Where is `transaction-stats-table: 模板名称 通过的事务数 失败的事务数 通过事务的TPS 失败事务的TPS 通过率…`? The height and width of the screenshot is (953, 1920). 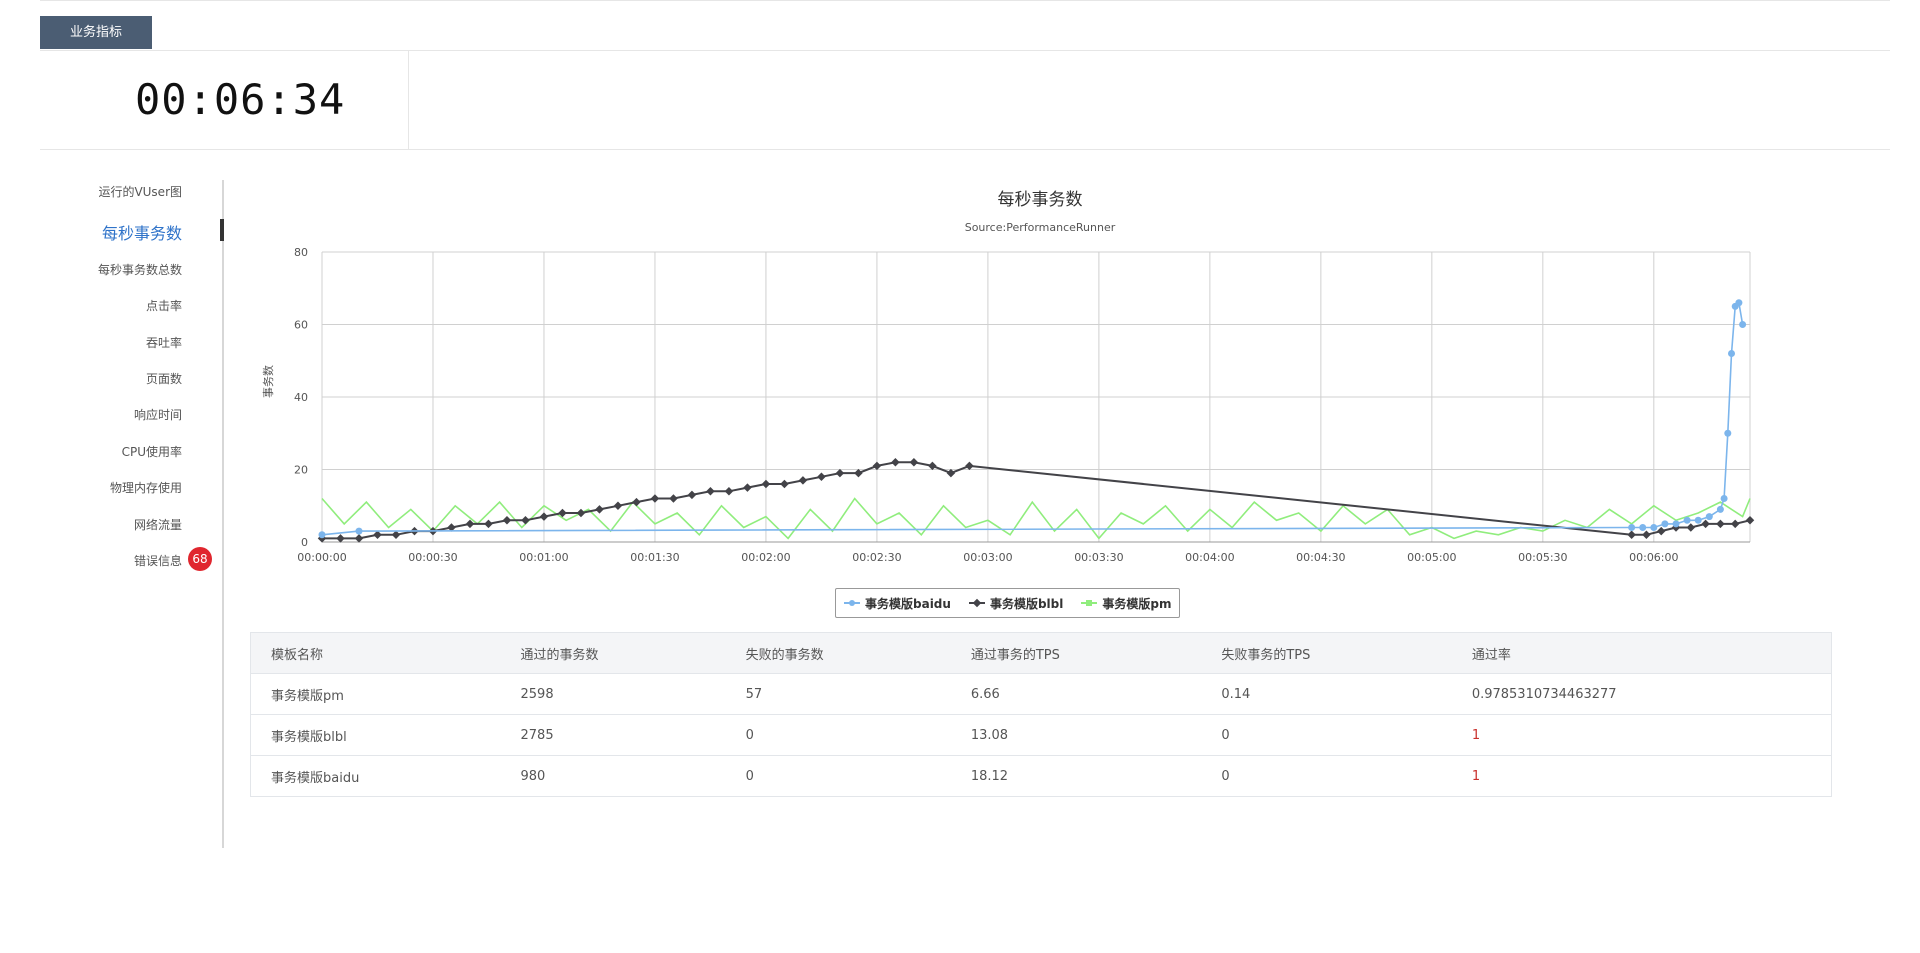
transaction-stats-table: 模板名称 通过的事务数 失败的事务数 通过事务的TPS 失败事务的TPS 通过率… is located at coordinates (1041, 714).